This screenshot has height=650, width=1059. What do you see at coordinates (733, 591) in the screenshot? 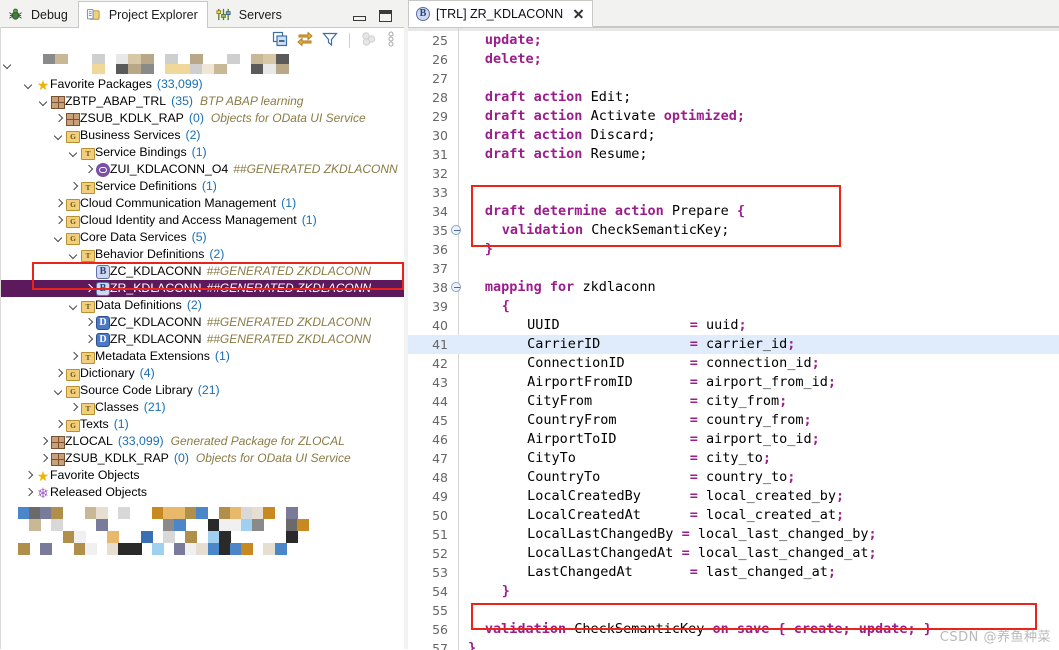
I see `code-line: 54}` at bounding box center [733, 591].